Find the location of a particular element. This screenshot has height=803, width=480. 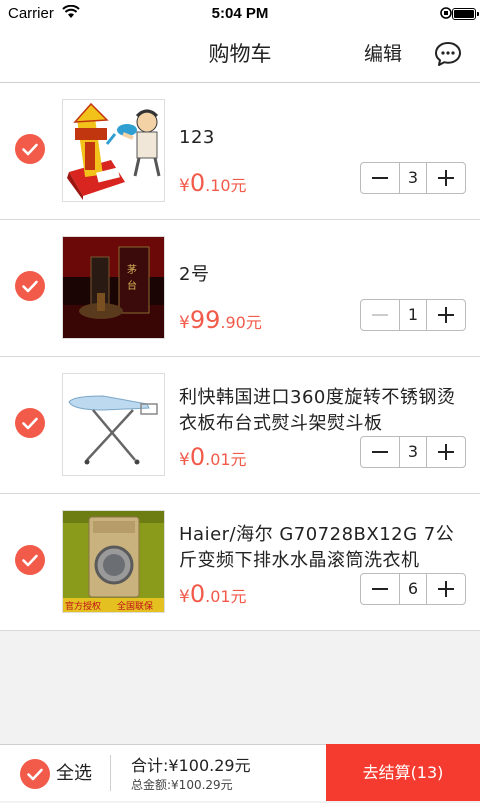

total-amount: 合计:¥100.29元 is located at coordinates (191, 765).